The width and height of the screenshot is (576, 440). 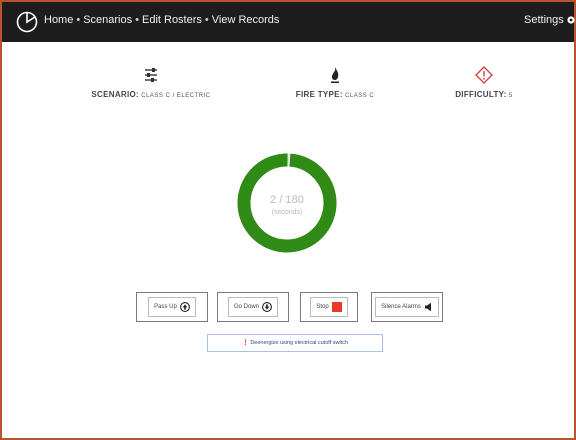 I want to click on go-down-button: Go Down, so click(x=253, y=307).